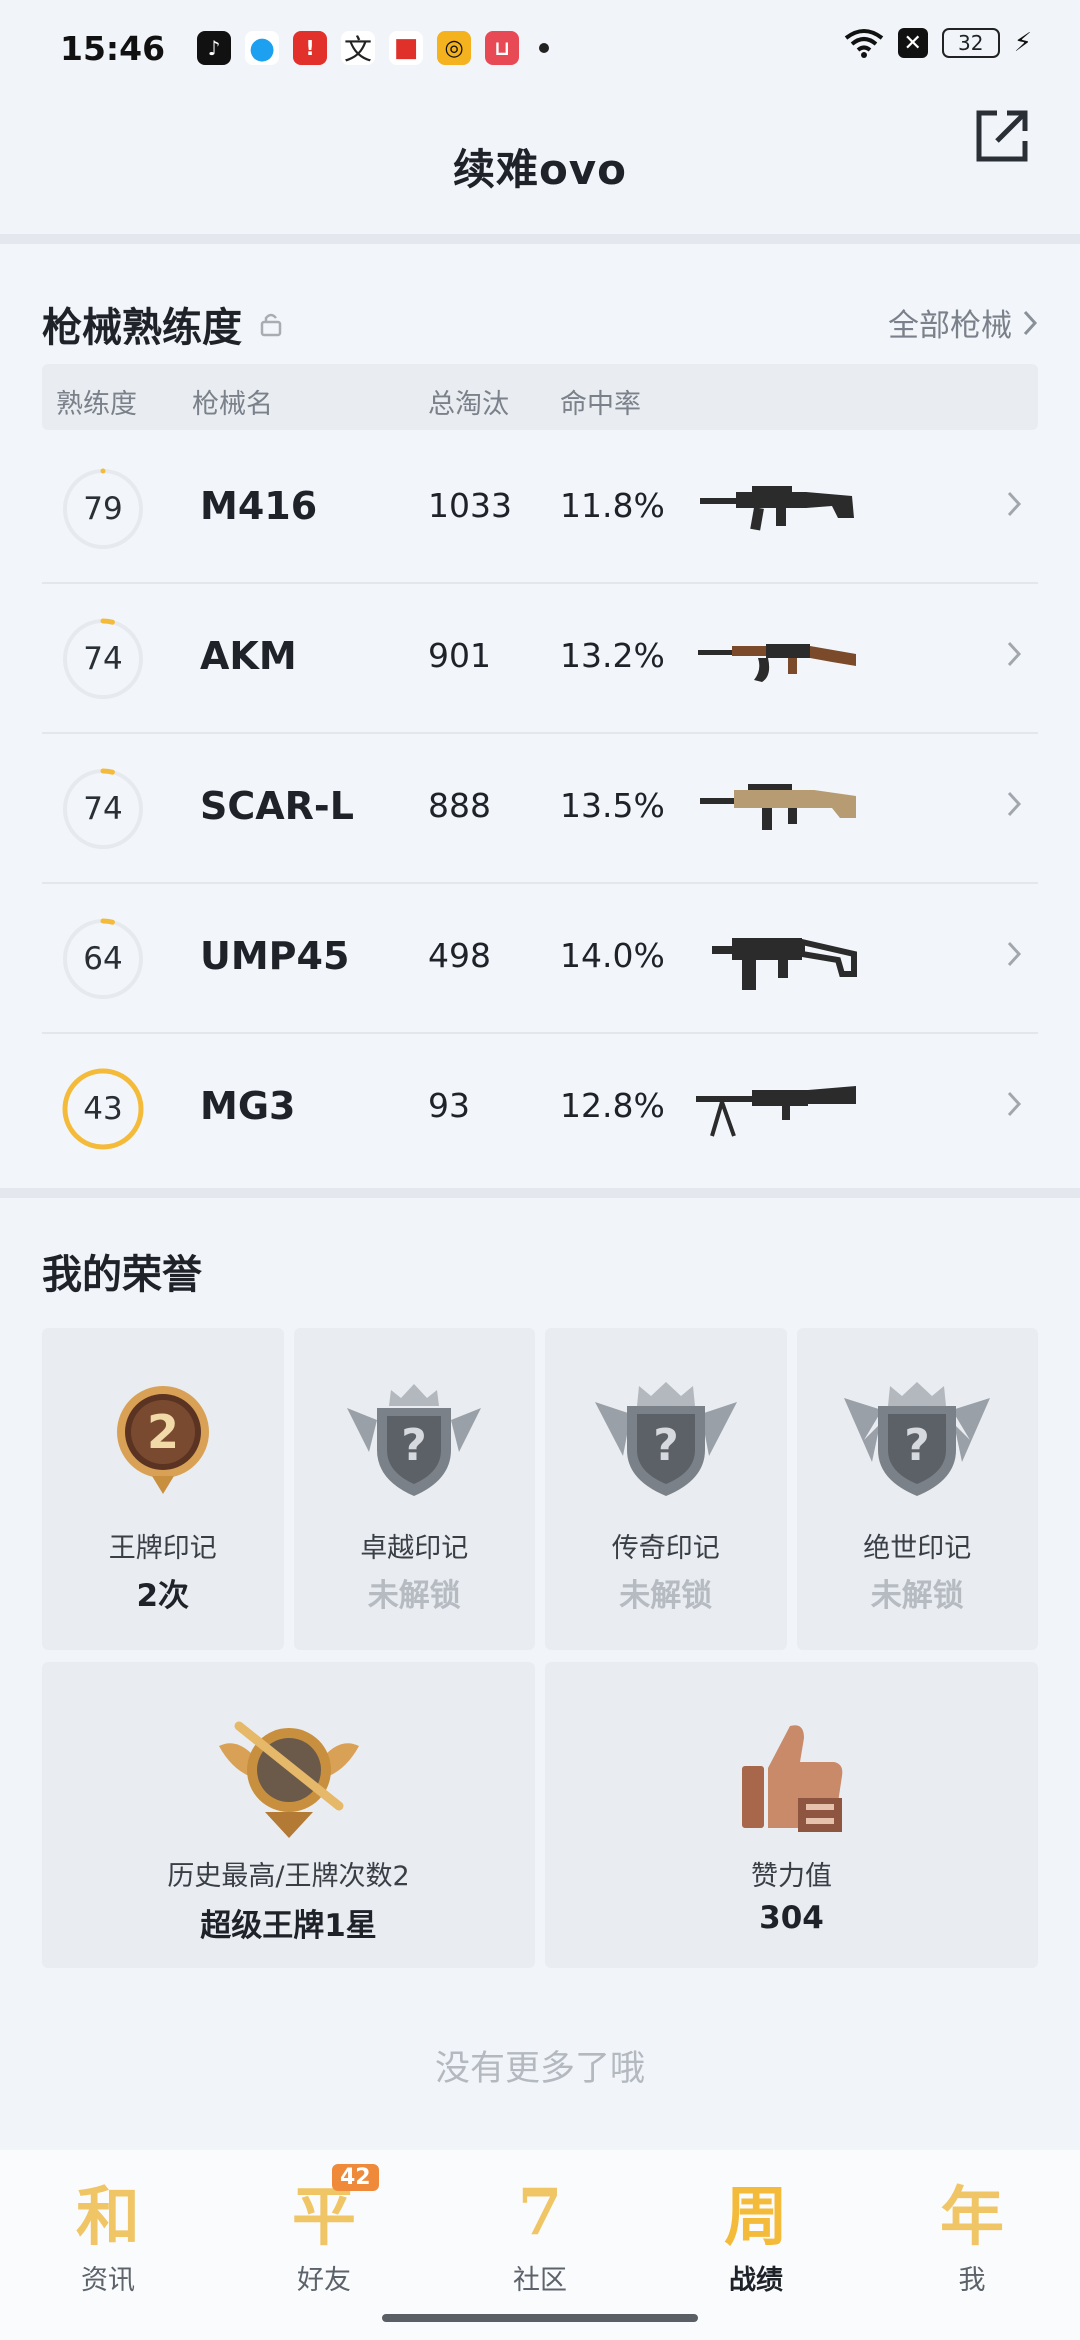 This screenshot has height=2340, width=1080. Describe the element at coordinates (468, 404) in the screenshot. I see `col-kills: 总淘汰` at that location.